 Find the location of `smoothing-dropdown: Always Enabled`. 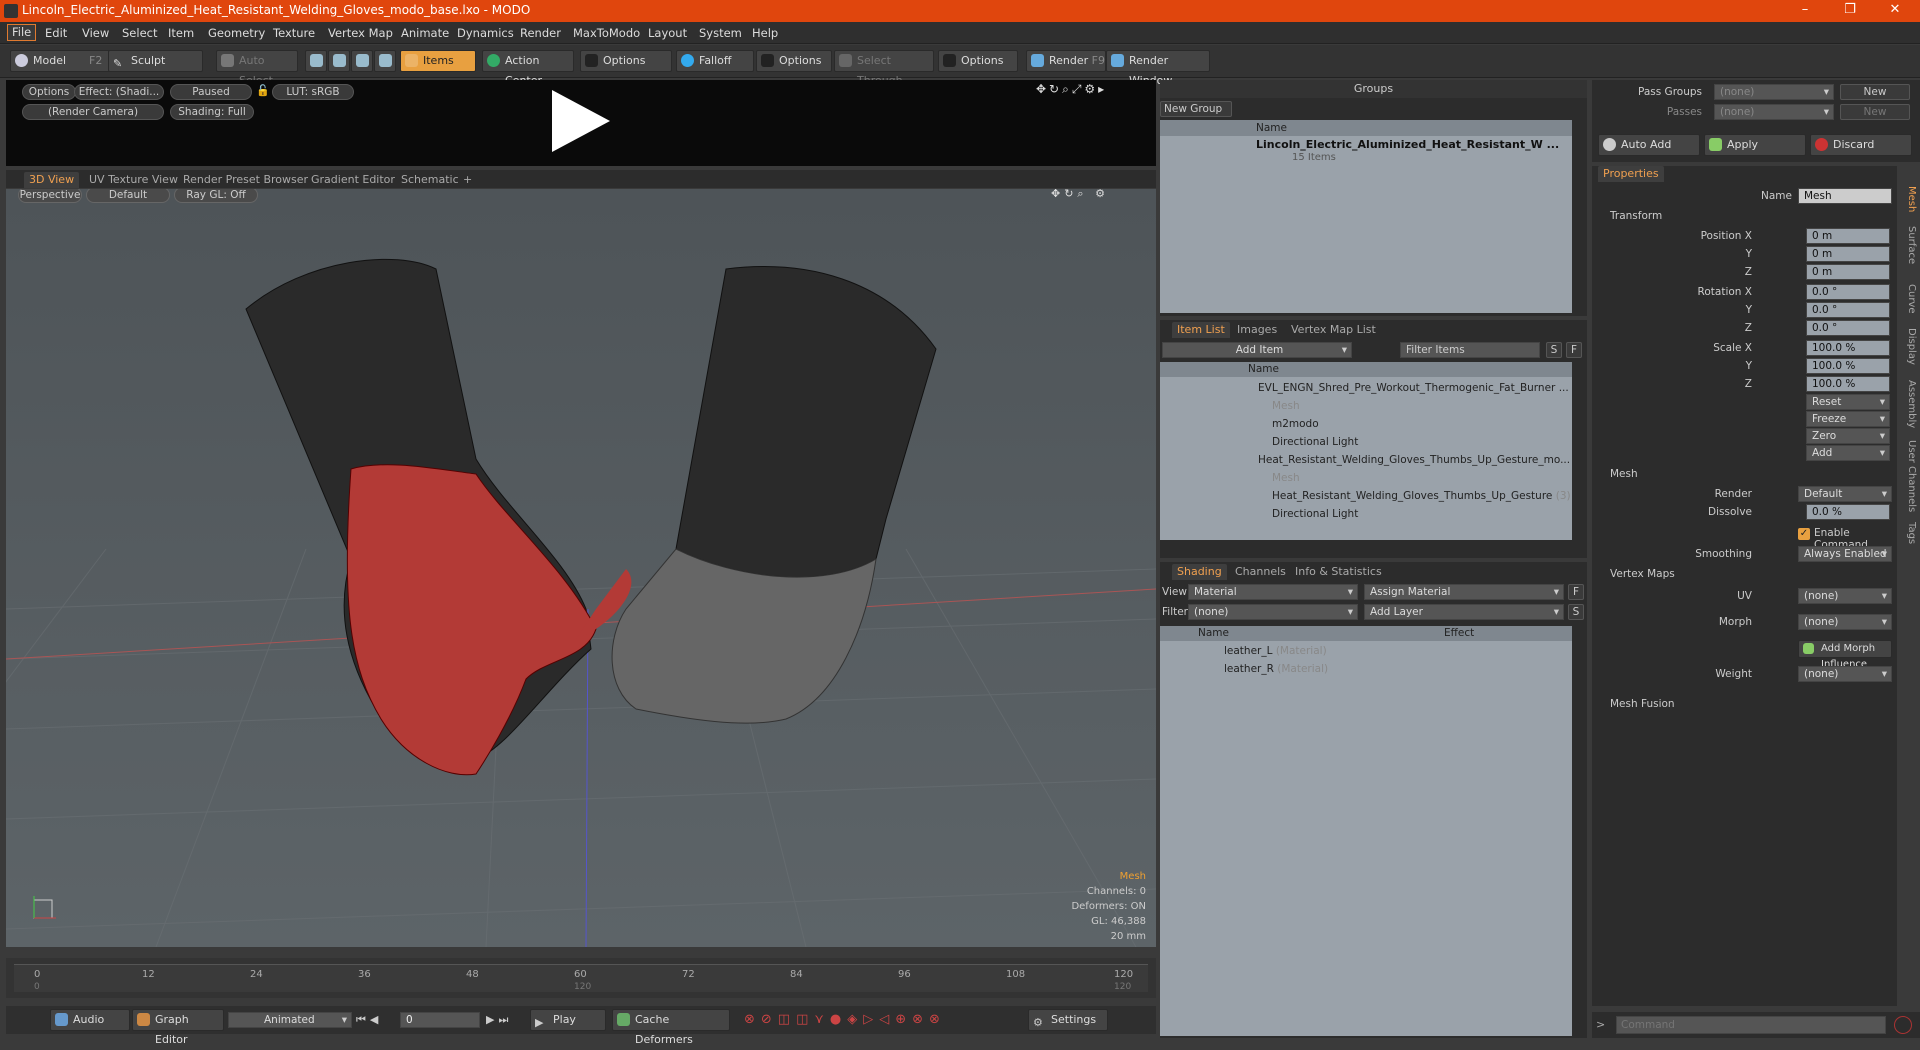

smoothing-dropdown: Always Enabled is located at coordinates (1845, 554).